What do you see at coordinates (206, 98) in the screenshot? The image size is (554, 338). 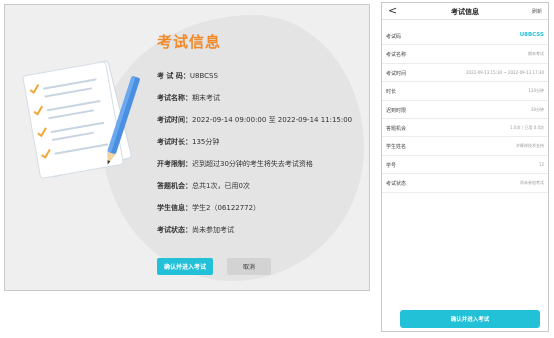 I see `exam-name-value: 期末考试` at bounding box center [206, 98].